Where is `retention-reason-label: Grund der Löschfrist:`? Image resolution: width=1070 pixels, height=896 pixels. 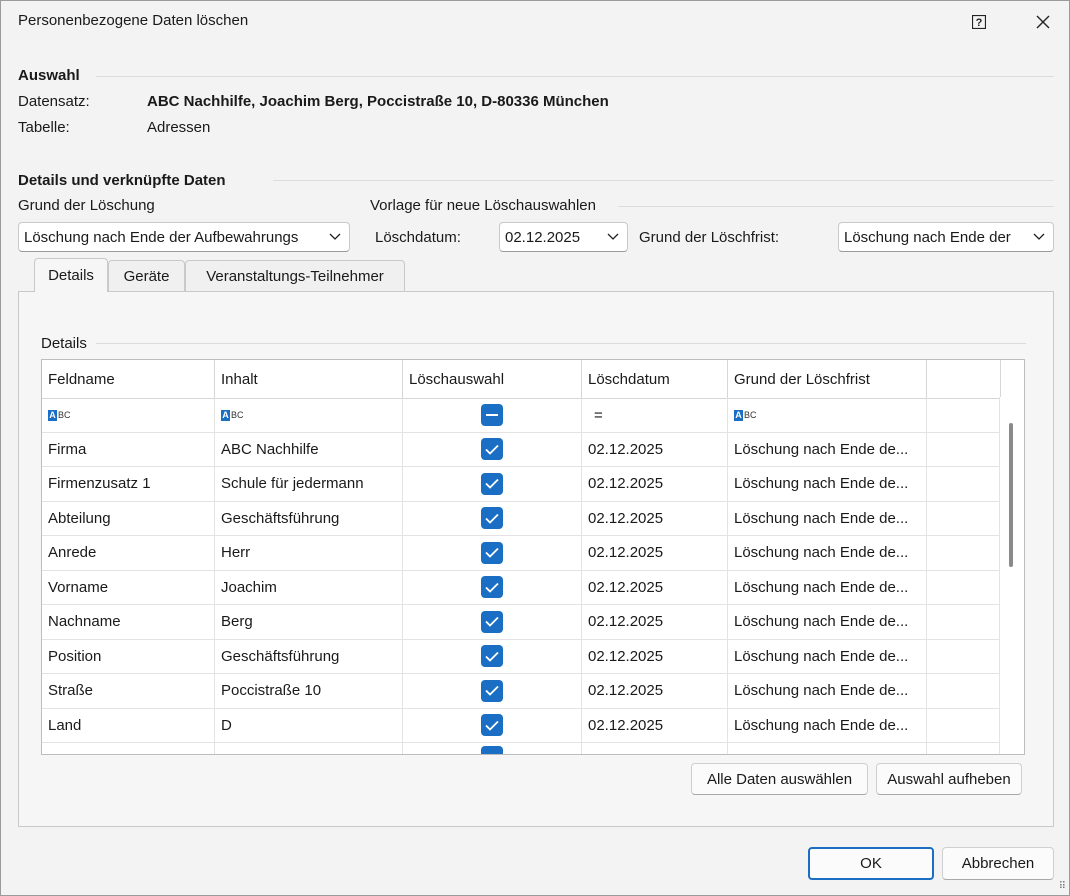
retention-reason-label: Grund der Löschfrist: is located at coordinates (709, 237).